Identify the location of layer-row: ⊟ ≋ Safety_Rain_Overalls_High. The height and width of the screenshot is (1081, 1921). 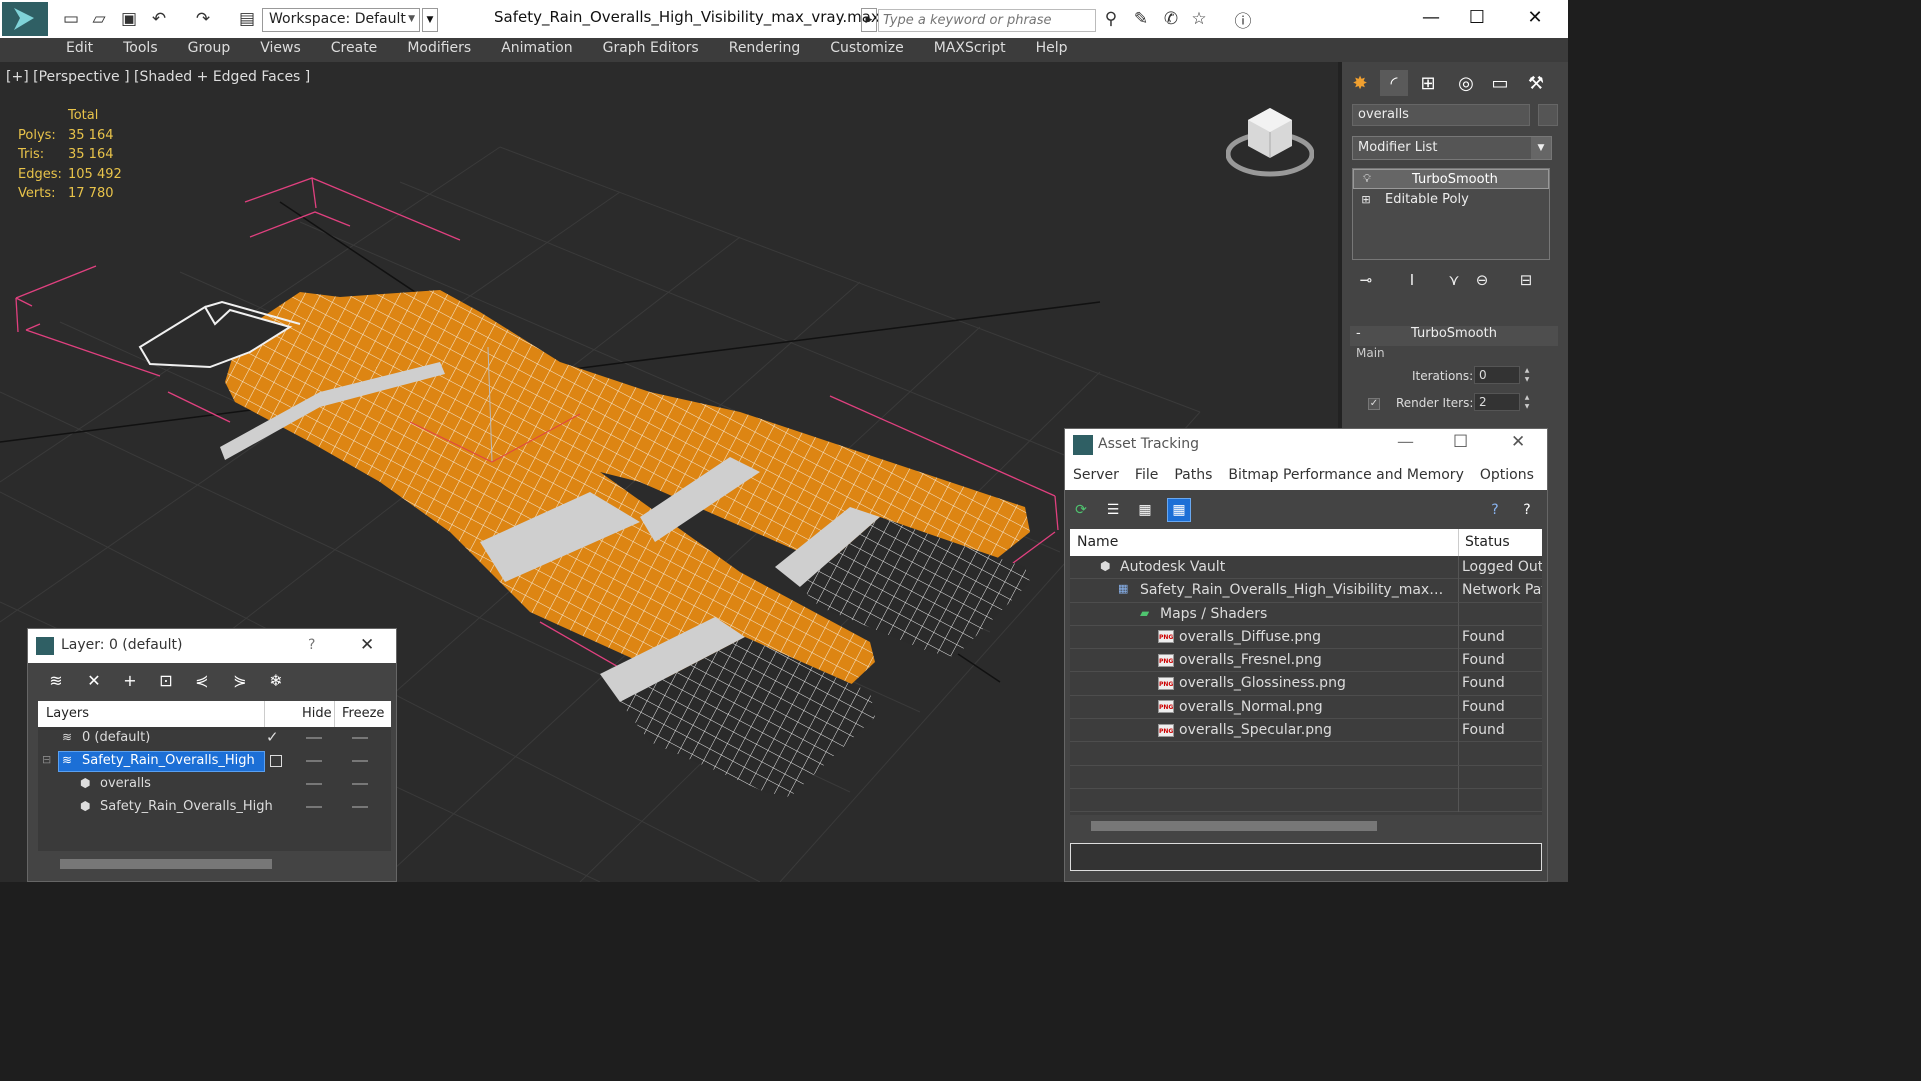
(214, 761).